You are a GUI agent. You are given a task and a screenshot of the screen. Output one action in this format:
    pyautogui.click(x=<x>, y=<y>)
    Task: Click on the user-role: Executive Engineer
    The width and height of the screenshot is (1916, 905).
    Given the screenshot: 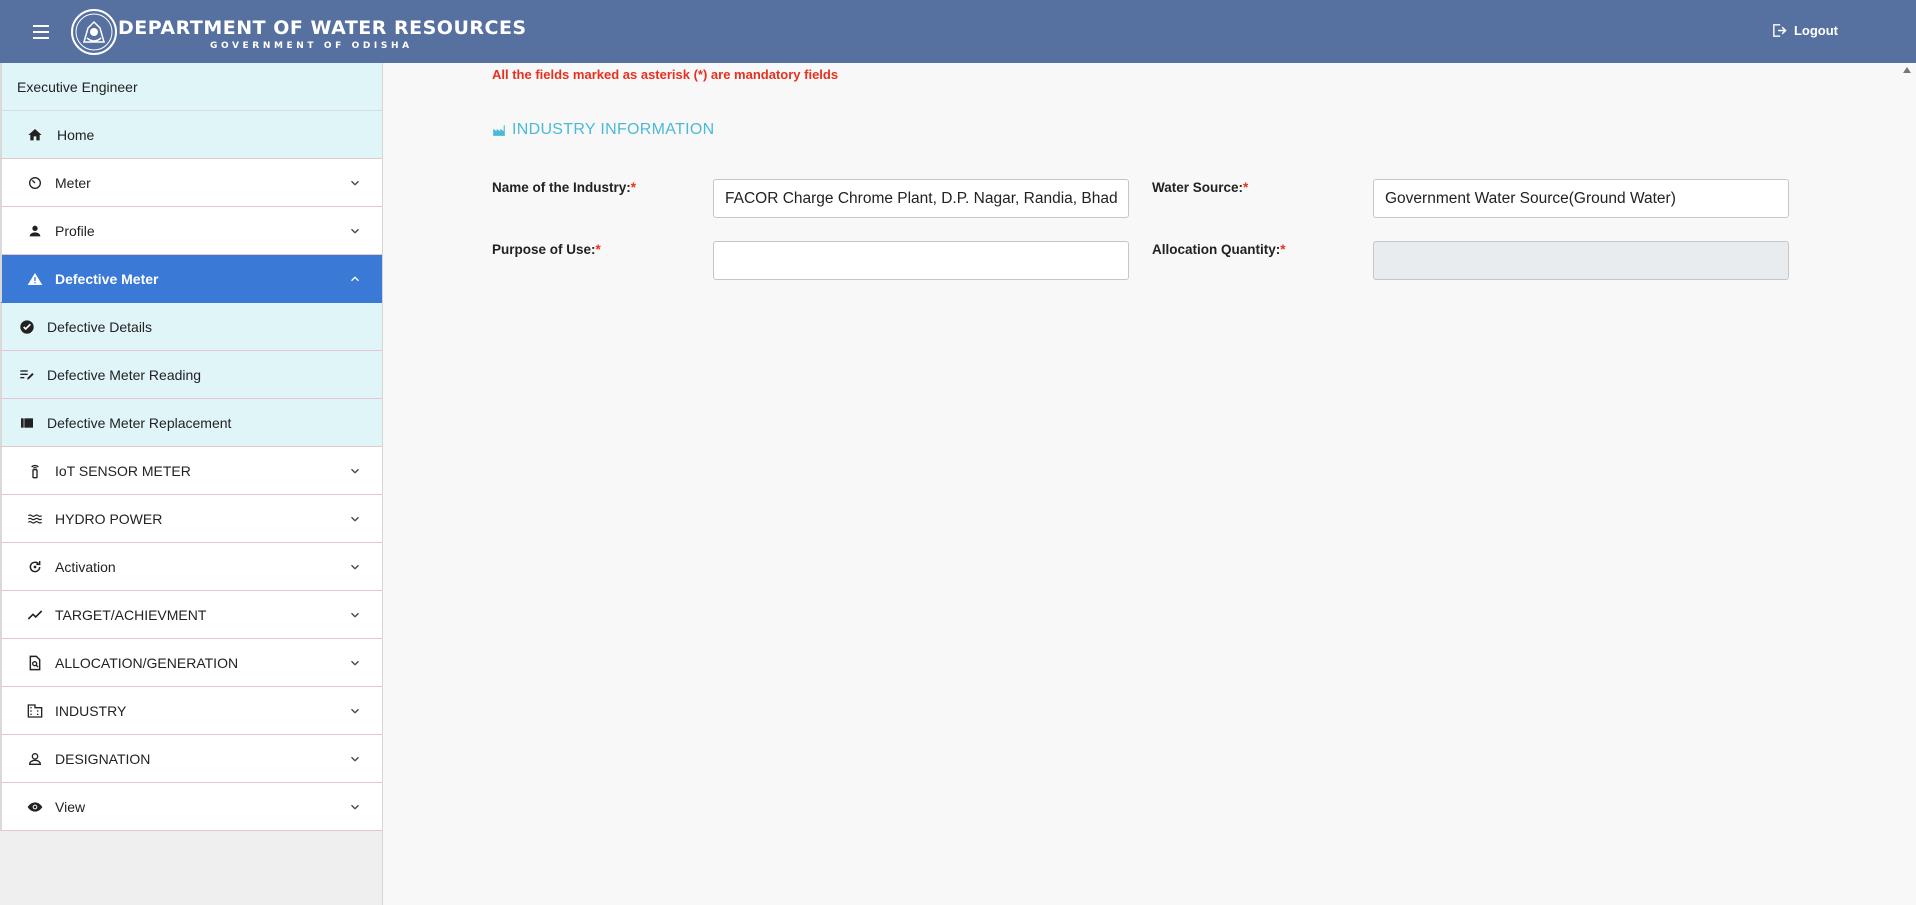 What is the action you would take?
    pyautogui.click(x=191, y=87)
    